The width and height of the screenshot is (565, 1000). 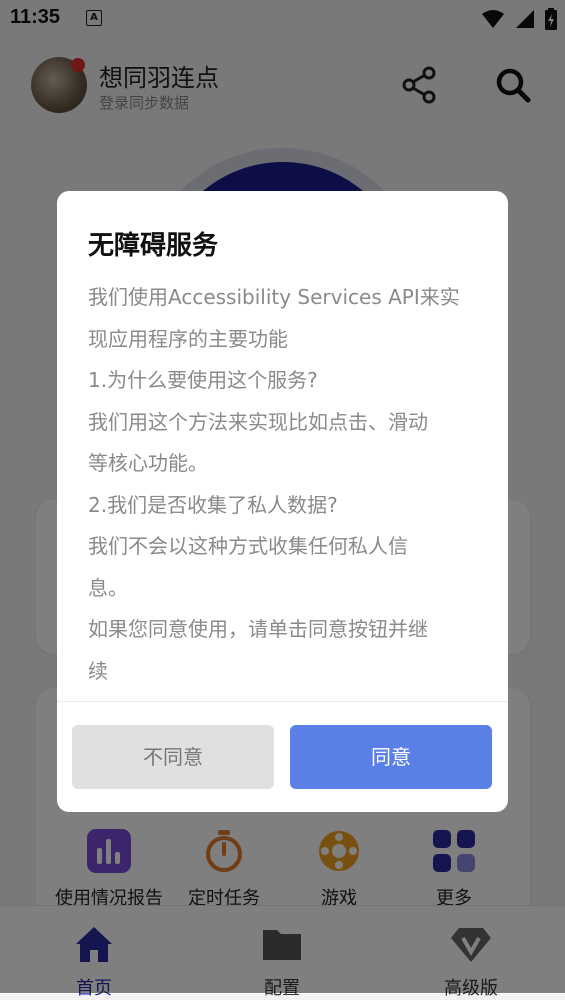 What do you see at coordinates (153, 246) in the screenshot?
I see `dialog-title: 无障碍服务` at bounding box center [153, 246].